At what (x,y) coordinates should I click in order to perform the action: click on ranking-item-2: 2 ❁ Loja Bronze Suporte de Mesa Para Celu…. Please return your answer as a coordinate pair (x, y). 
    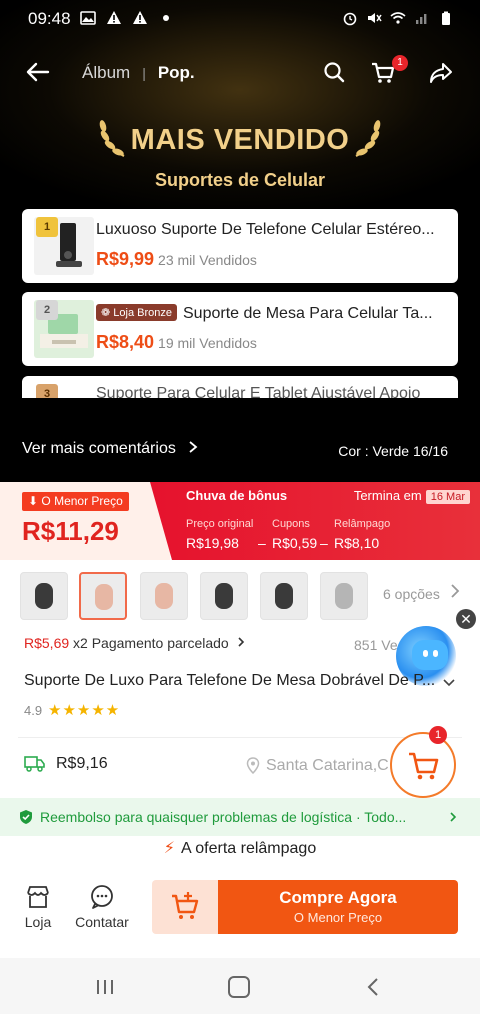
    Looking at the image, I should click on (240, 329).